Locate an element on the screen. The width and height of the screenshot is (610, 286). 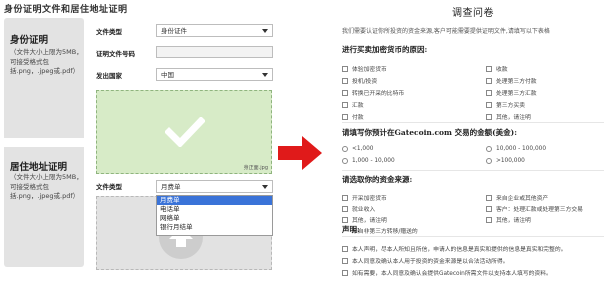
dropdown-option: 月费单 is located at coordinates (214, 200).